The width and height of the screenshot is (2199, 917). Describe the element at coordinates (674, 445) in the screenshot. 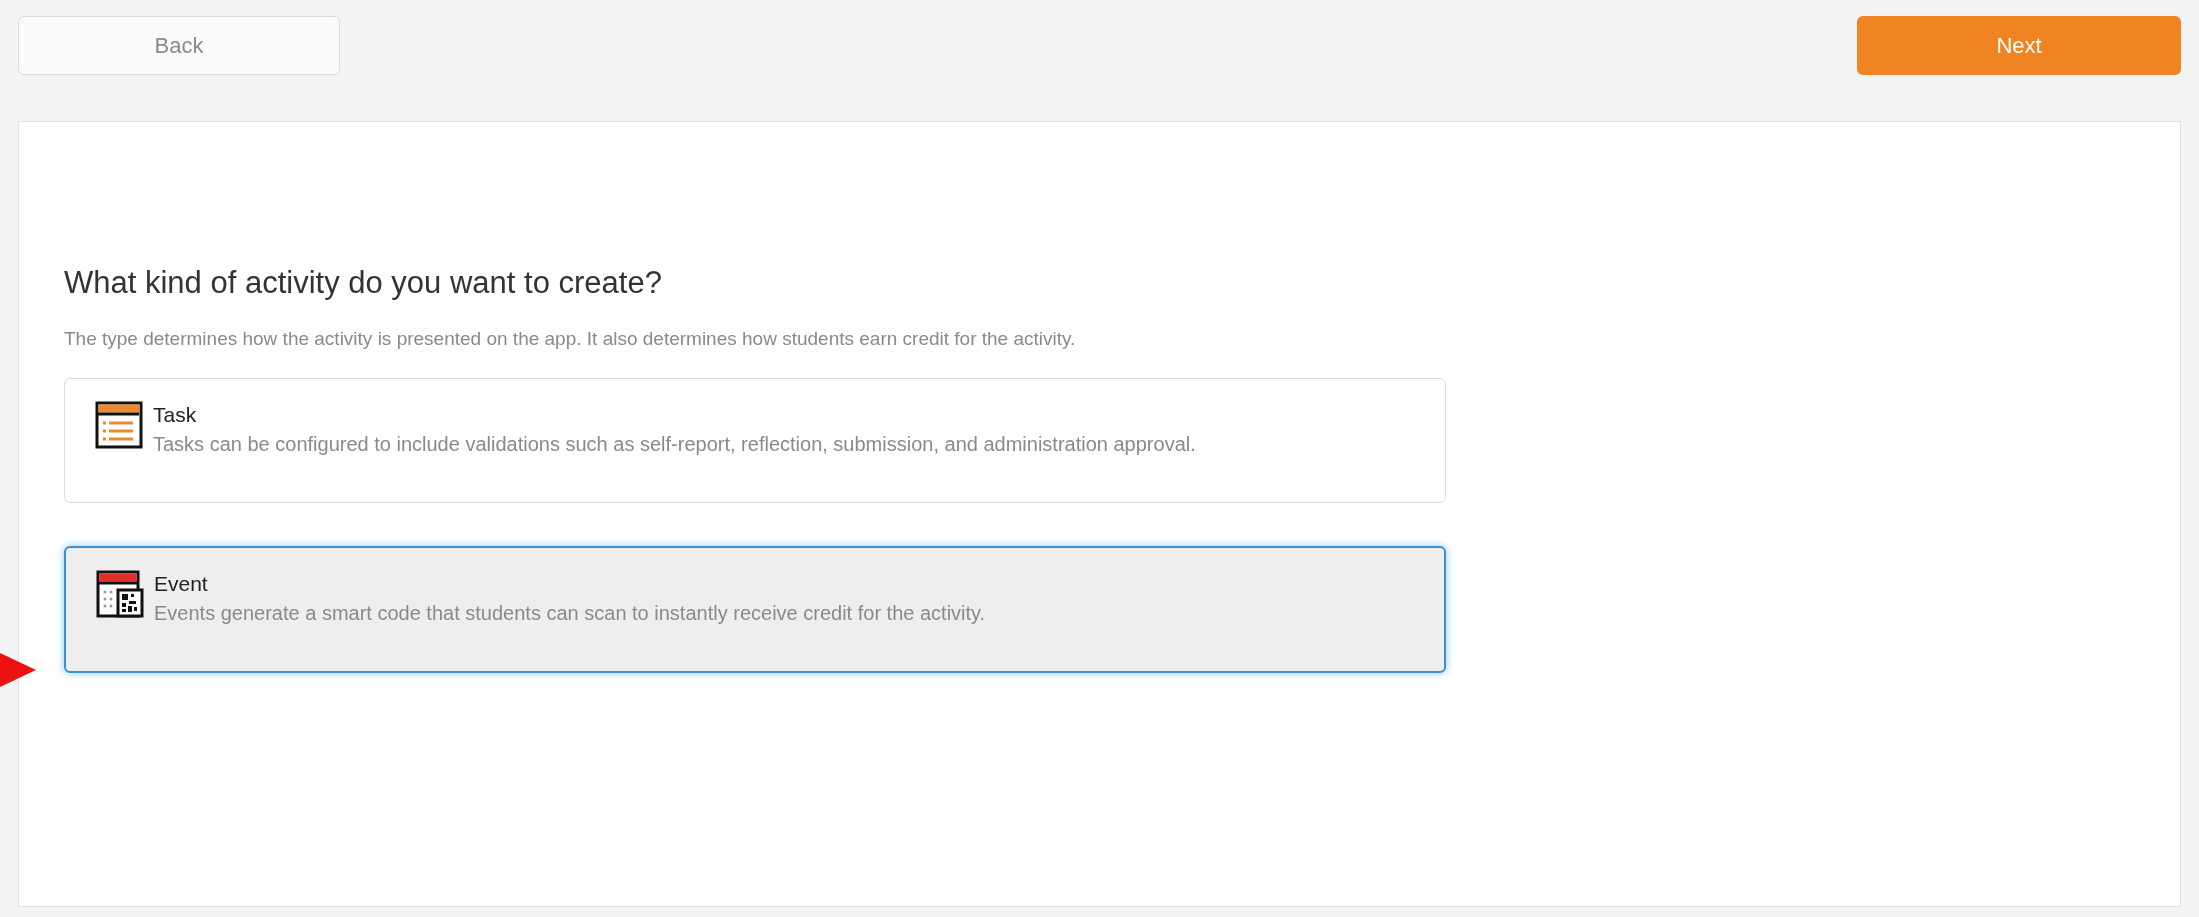

I see `card-description: Tasks can be configured to include validations such as self-report, reflection, submission, and administration approval.` at that location.